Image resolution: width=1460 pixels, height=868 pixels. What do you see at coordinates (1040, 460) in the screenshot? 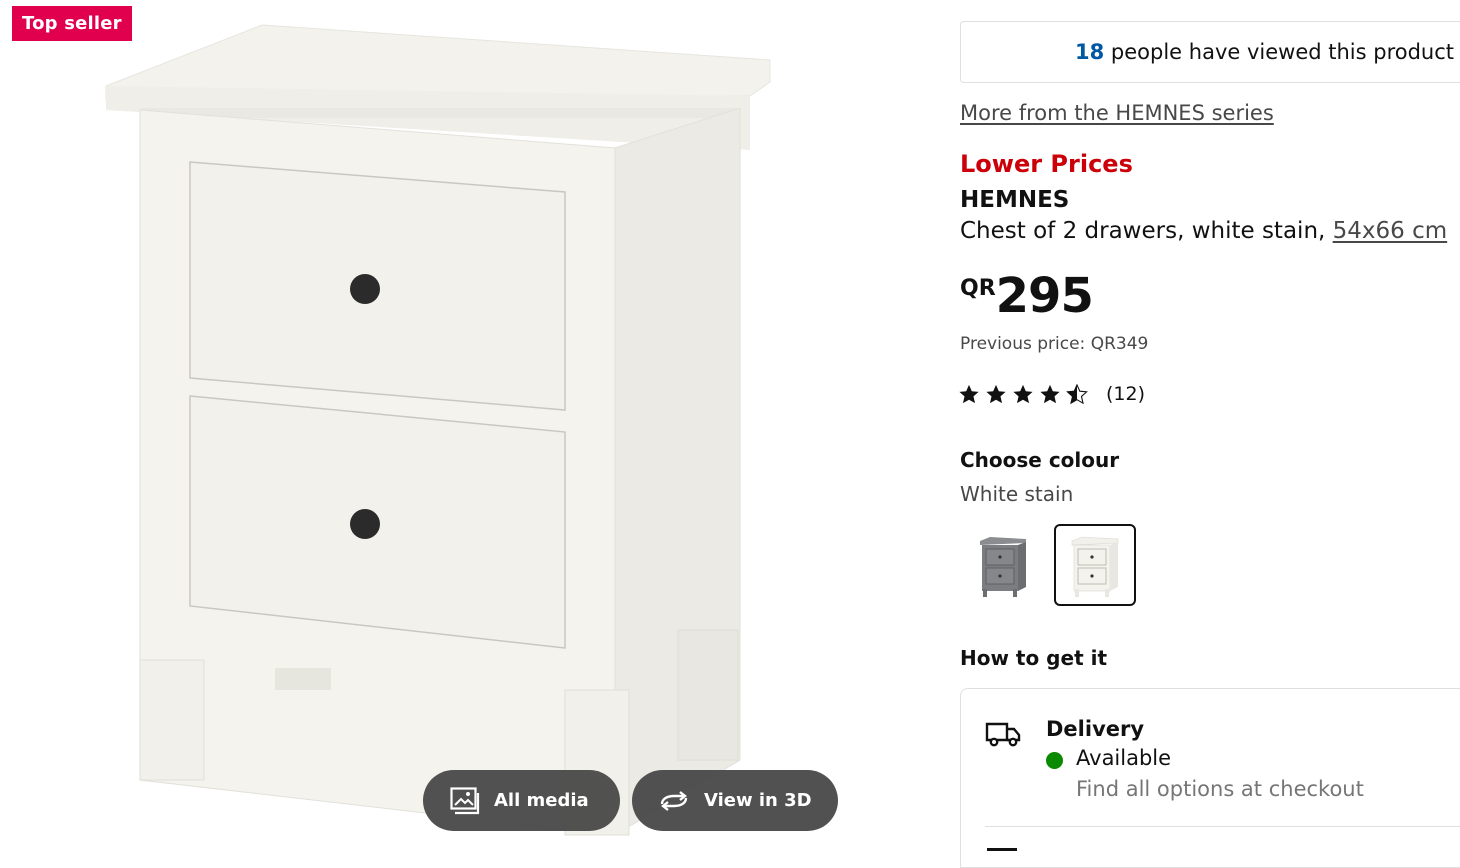
I see `choose-colour-heading: Choose colour` at bounding box center [1040, 460].